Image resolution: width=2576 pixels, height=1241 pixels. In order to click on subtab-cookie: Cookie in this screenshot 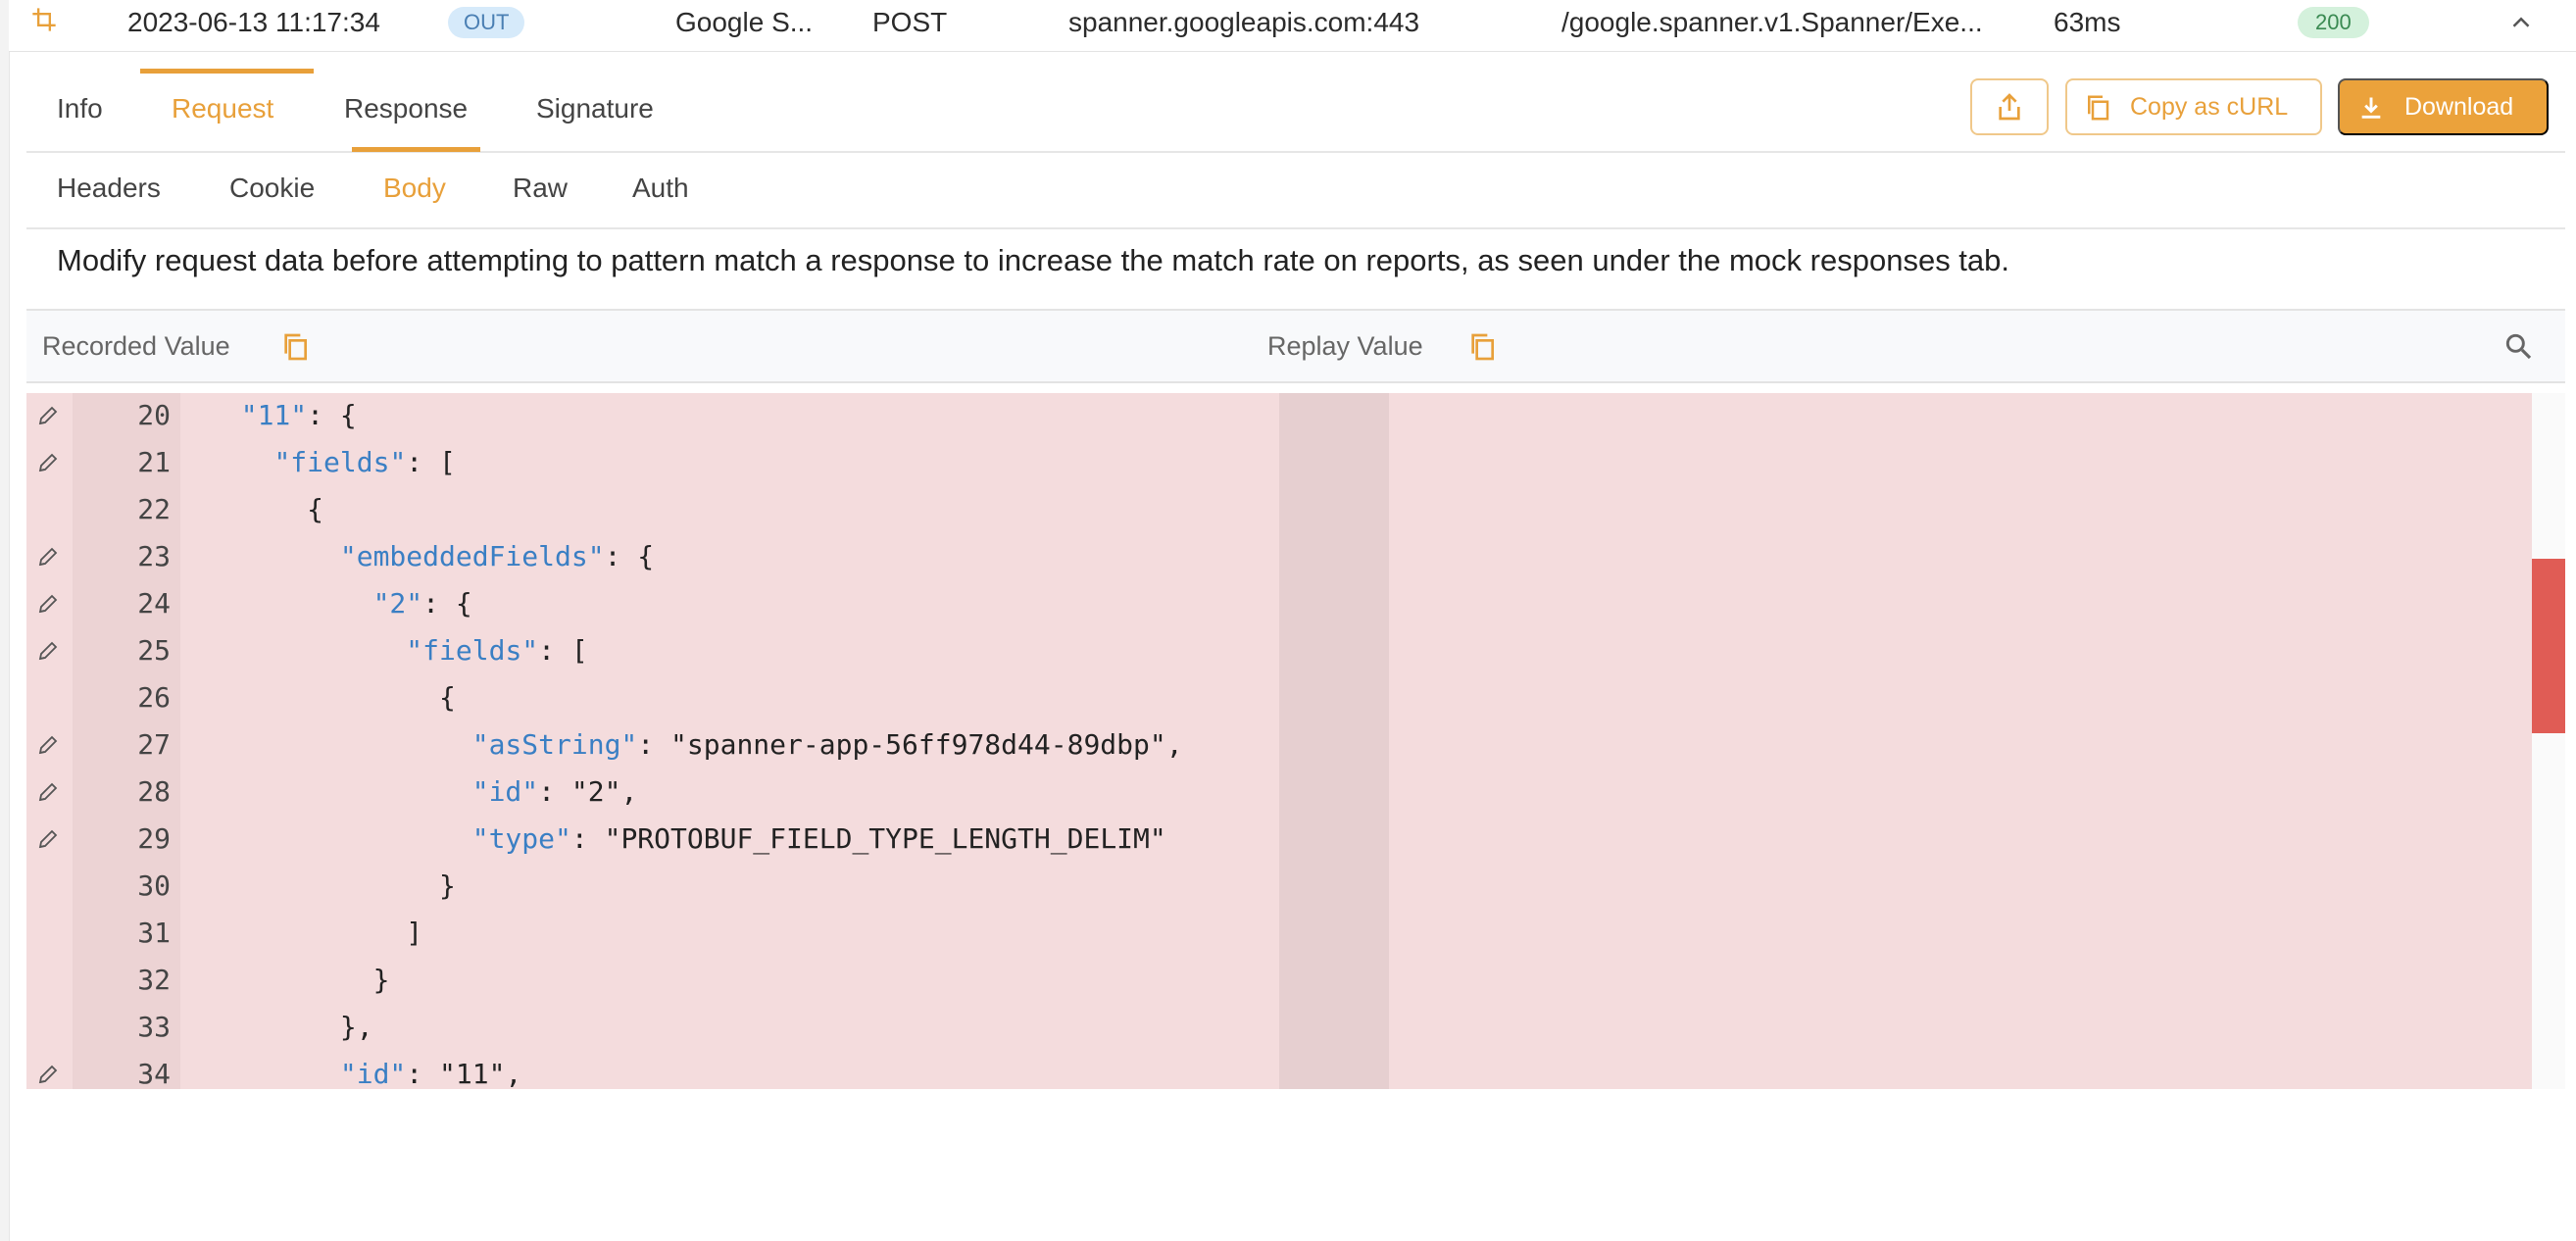, I will do `click(272, 190)`.